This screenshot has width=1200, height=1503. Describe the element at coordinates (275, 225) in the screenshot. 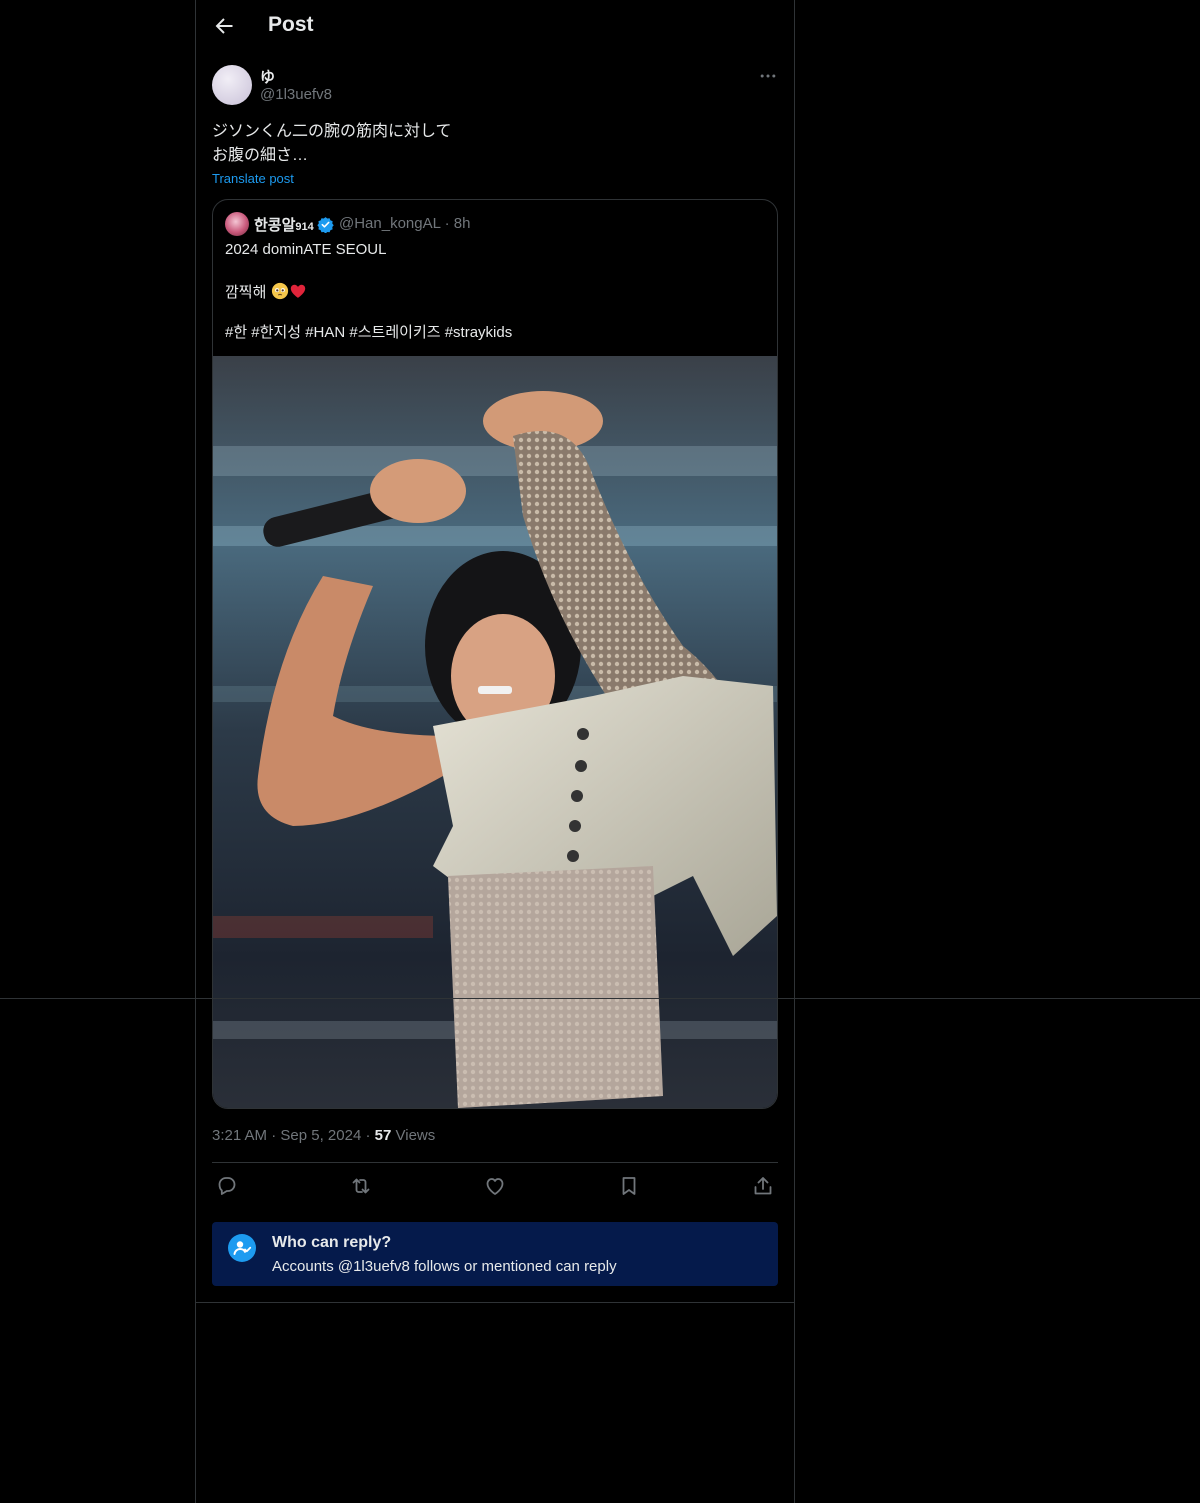

I see `quote-author-name-text: 한콩알` at that location.